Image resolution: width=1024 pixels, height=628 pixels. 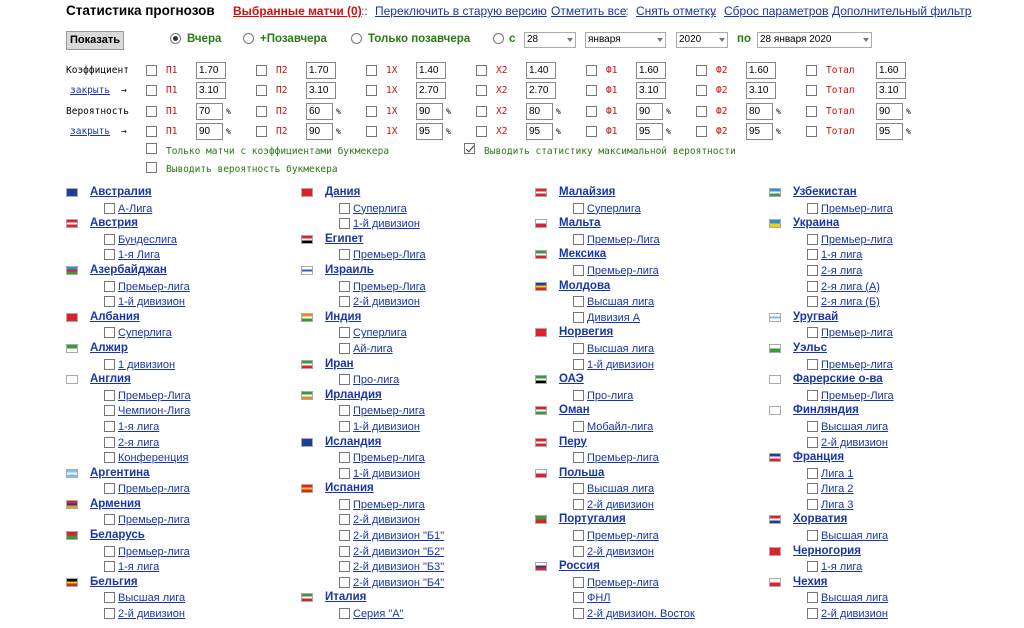 I want to click on country-link: Перу, so click(x=573, y=442).